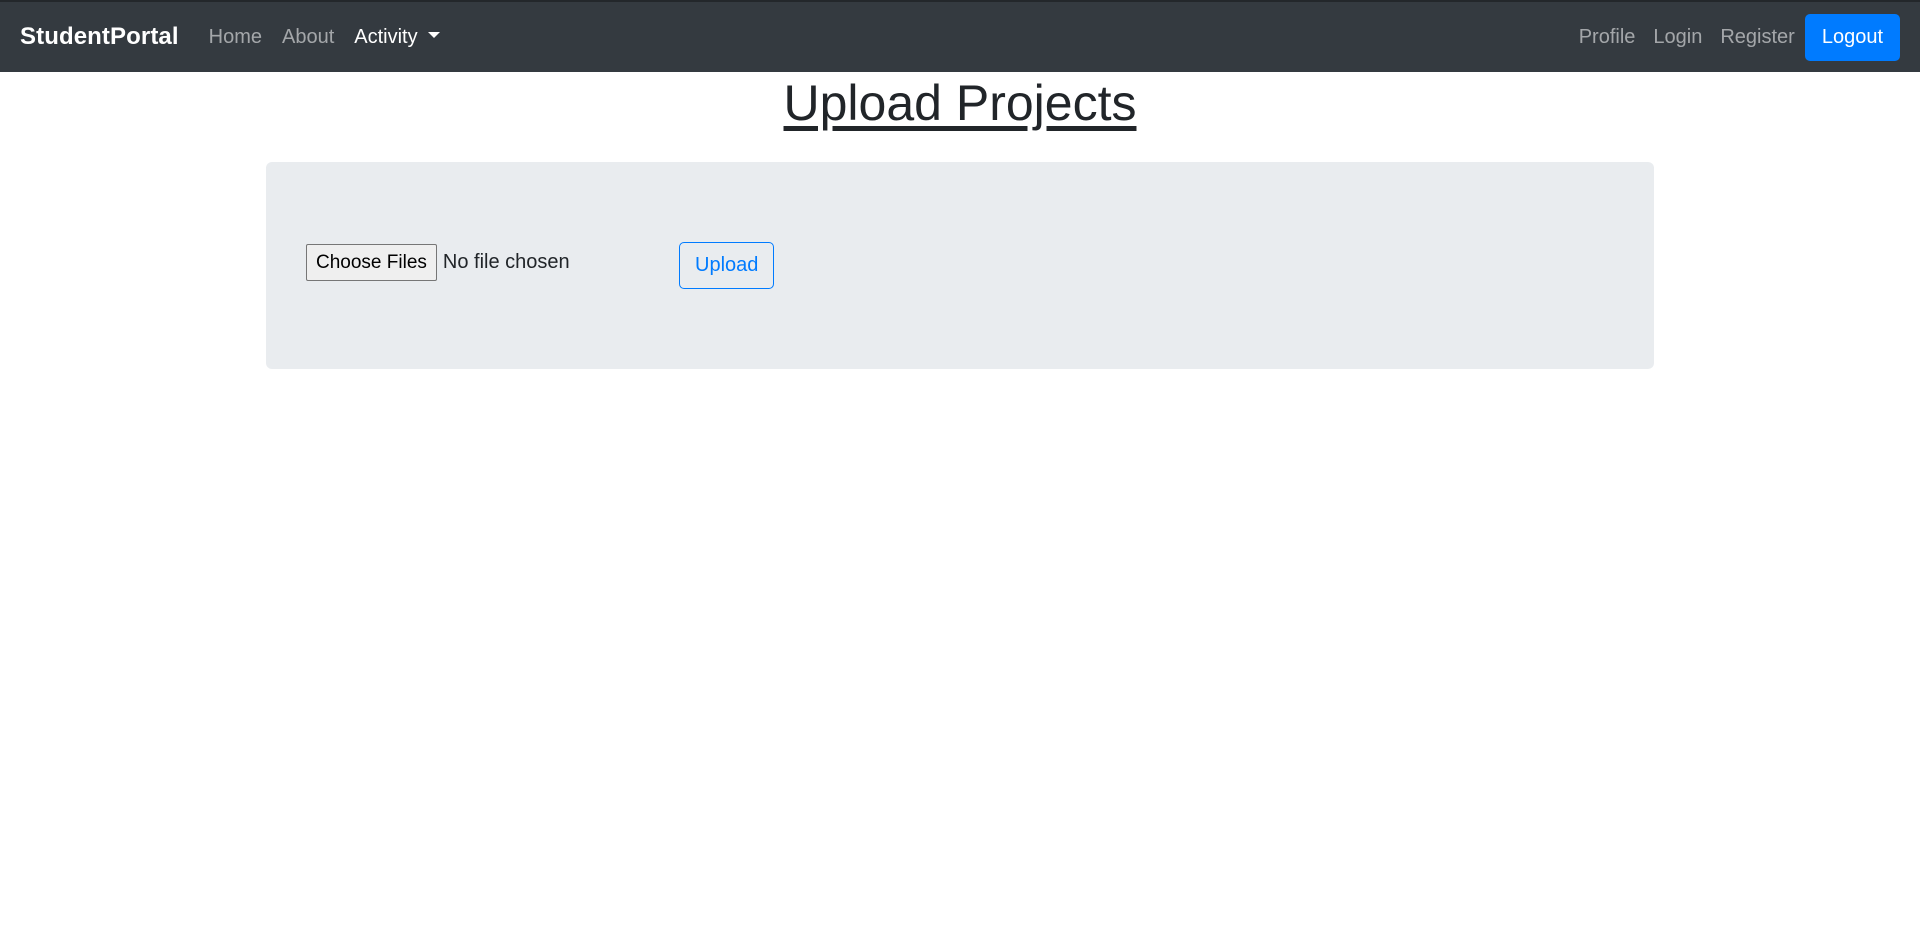  What do you see at coordinates (386, 36) in the screenshot?
I see `nav-dropdown-activity-label: Activity` at bounding box center [386, 36].